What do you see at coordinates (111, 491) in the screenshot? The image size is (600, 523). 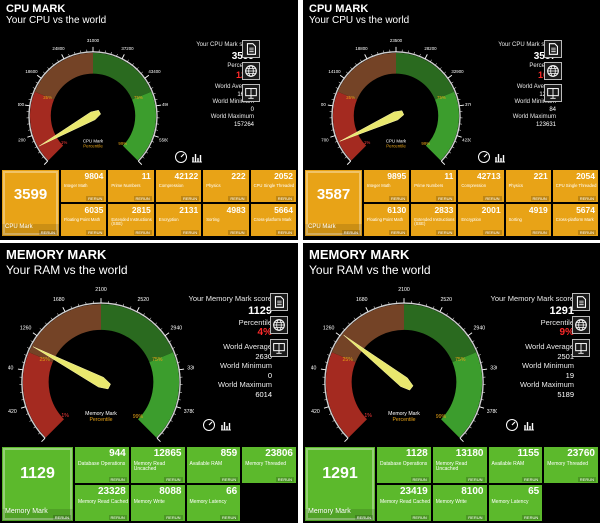 I see `test-tile-value: 23328` at bounding box center [111, 491].